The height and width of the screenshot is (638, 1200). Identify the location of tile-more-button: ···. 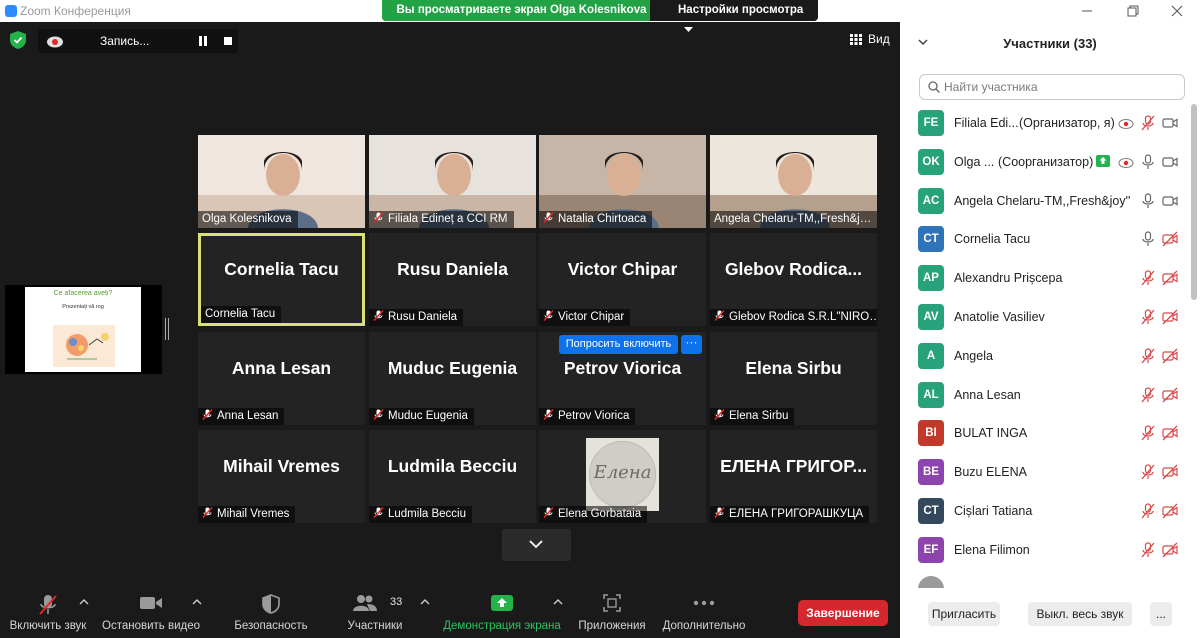
(691, 344).